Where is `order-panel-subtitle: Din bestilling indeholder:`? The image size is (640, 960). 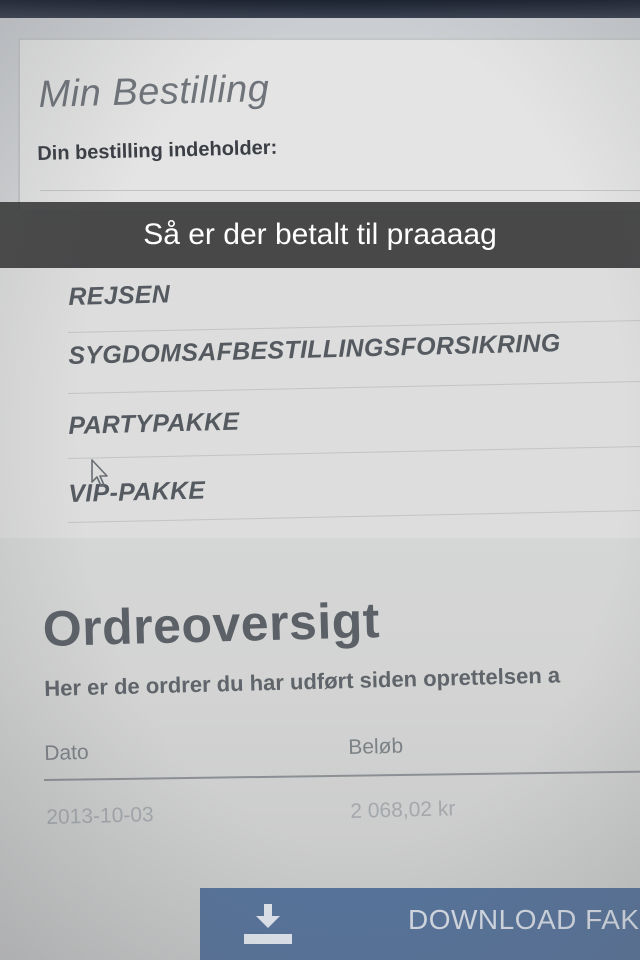 order-panel-subtitle: Din bestilling indeholder: is located at coordinates (157, 150).